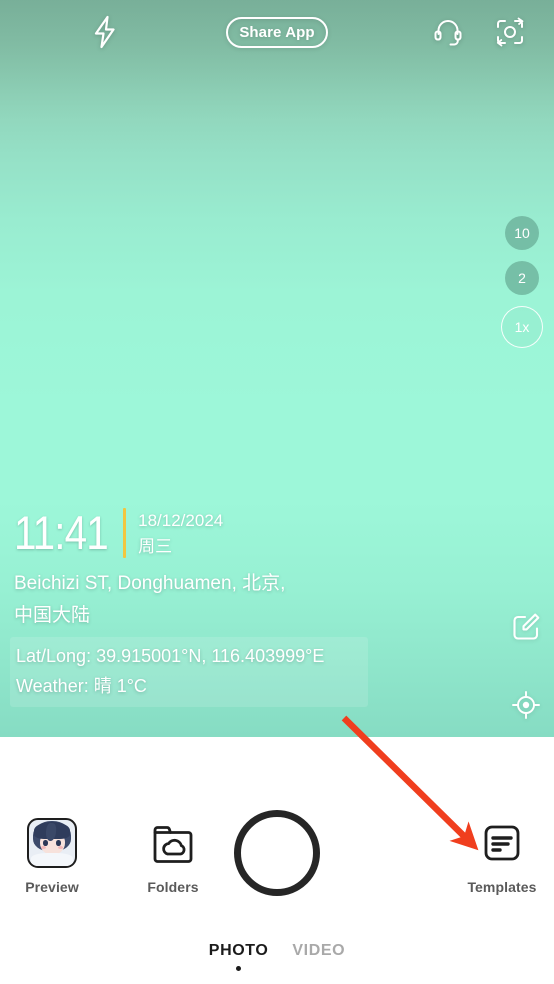 The width and height of the screenshot is (554, 984). I want to click on top-toolbar: Share App, so click(277, 32).